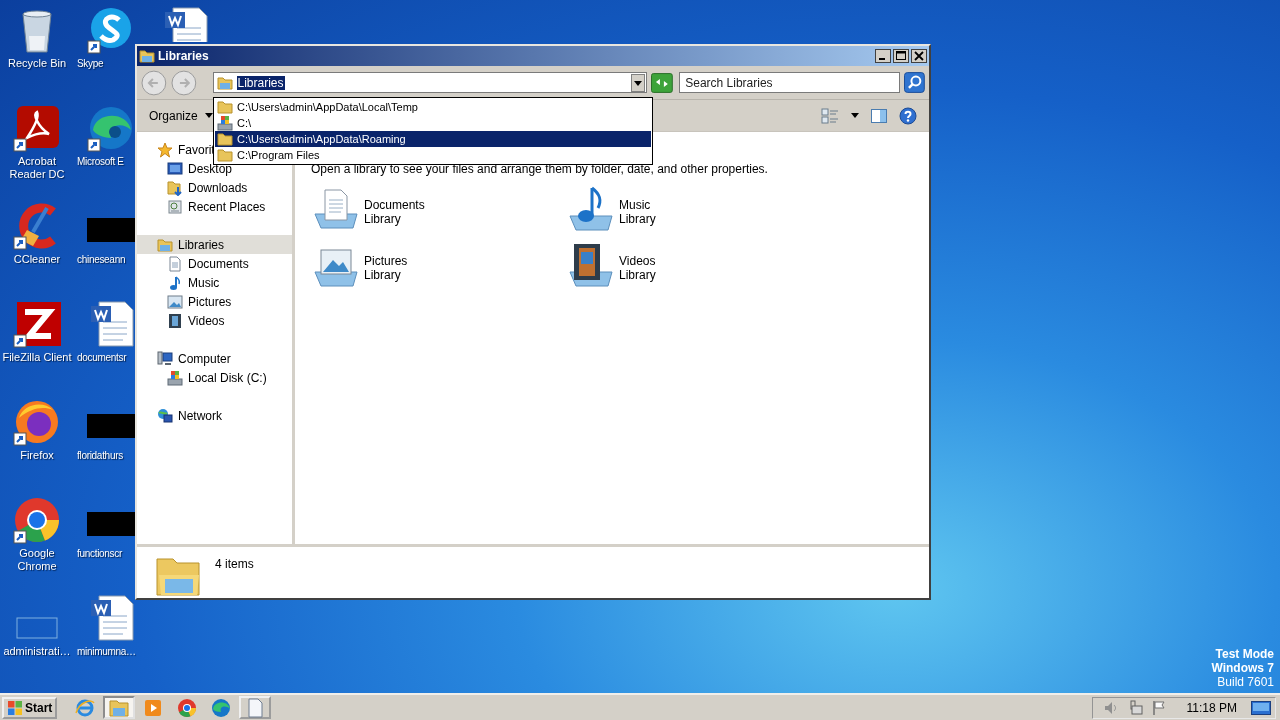 This screenshot has width=1280, height=720. What do you see at coordinates (1242, 668) in the screenshot?
I see `os-info-text: Windows 7` at bounding box center [1242, 668].